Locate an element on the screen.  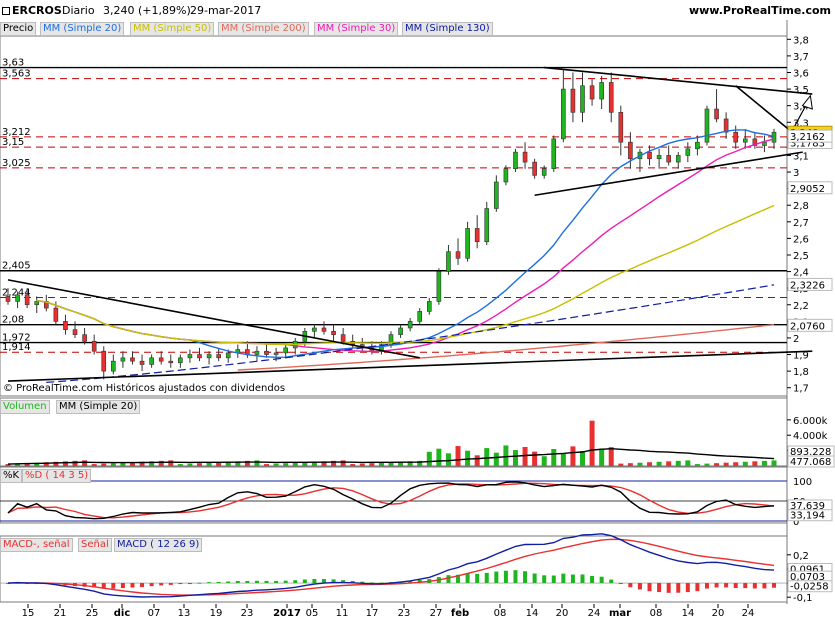
volume-ma-label: MM (Simple 20) is located at coordinates (98, 407).